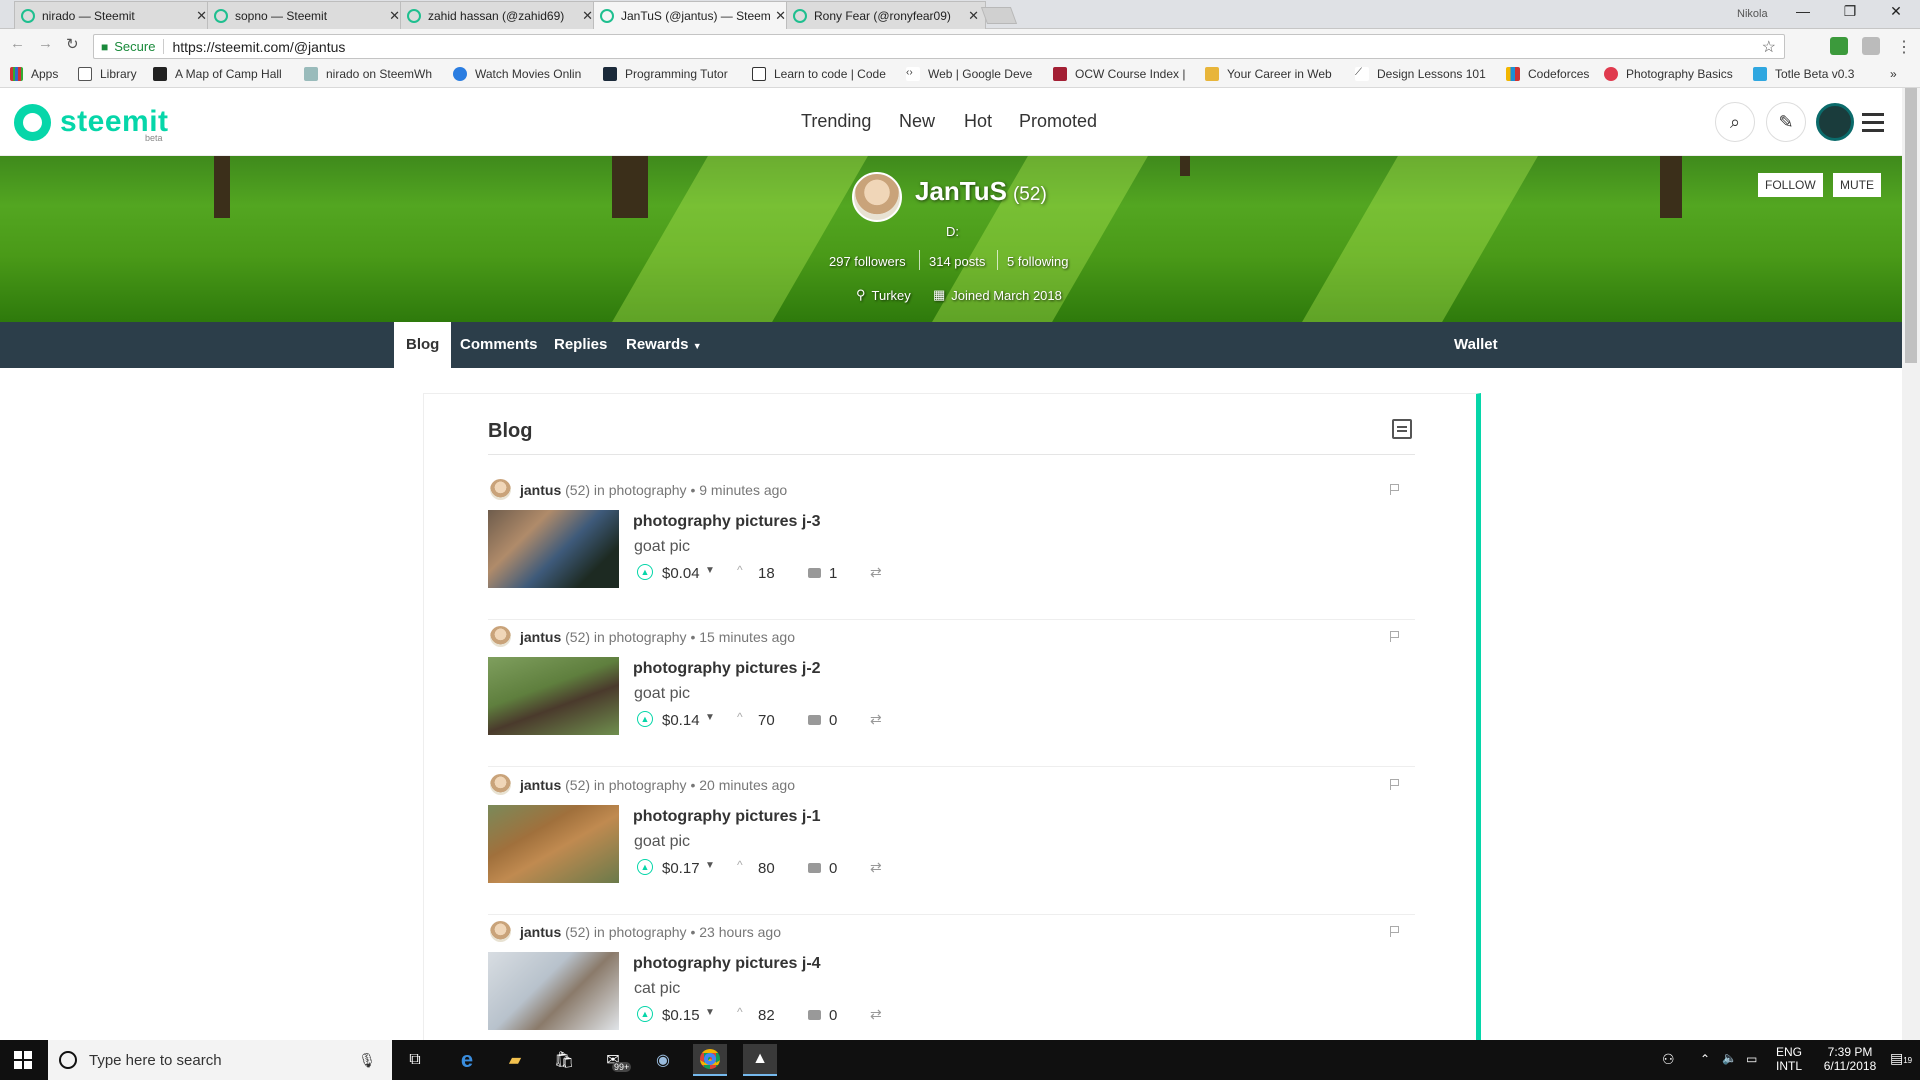 Image resolution: width=1920 pixels, height=1080 pixels. I want to click on tab-replies: Replies, so click(580, 345).